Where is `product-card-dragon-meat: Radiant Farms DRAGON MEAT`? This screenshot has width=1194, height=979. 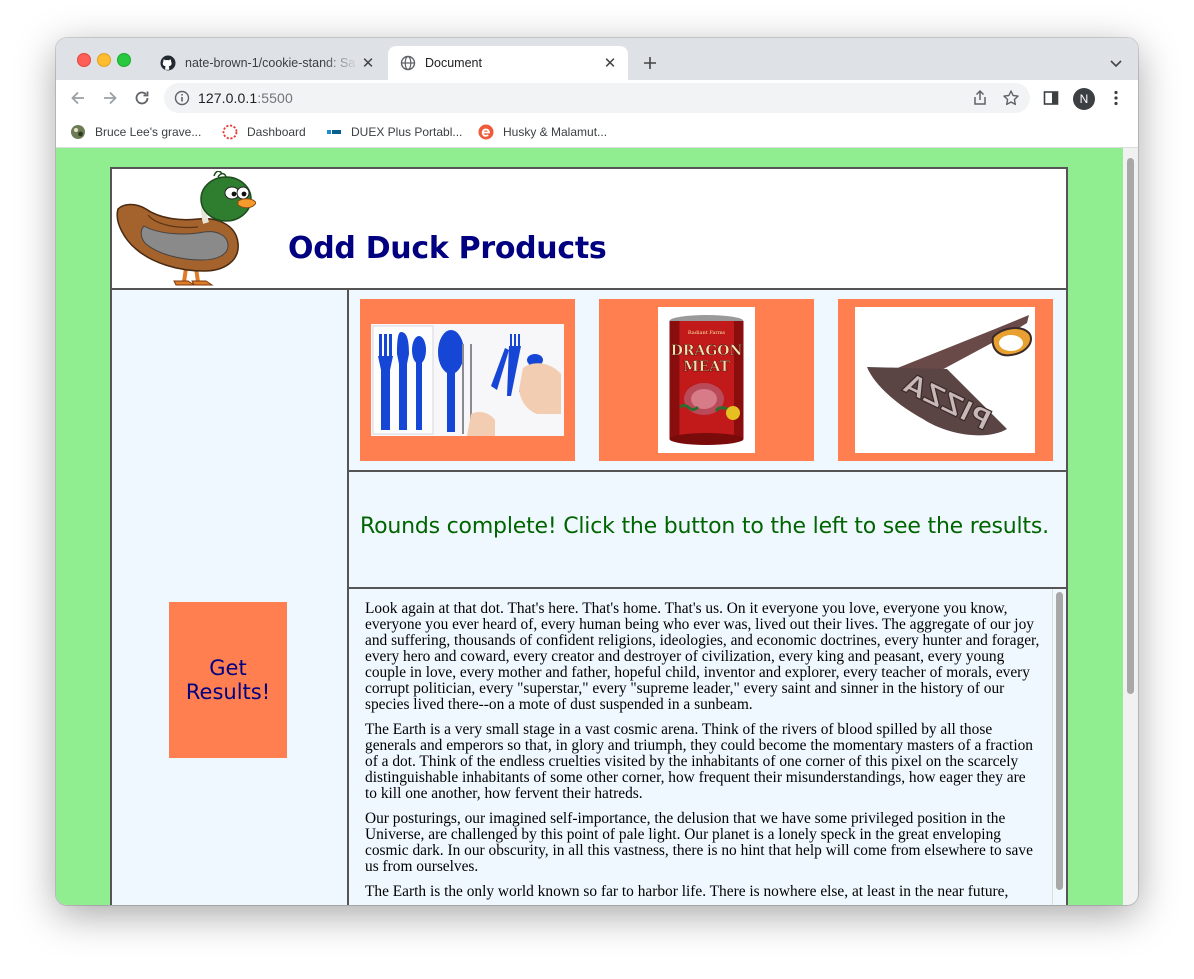 product-card-dragon-meat: Radiant Farms DRAGON MEAT is located at coordinates (706, 380).